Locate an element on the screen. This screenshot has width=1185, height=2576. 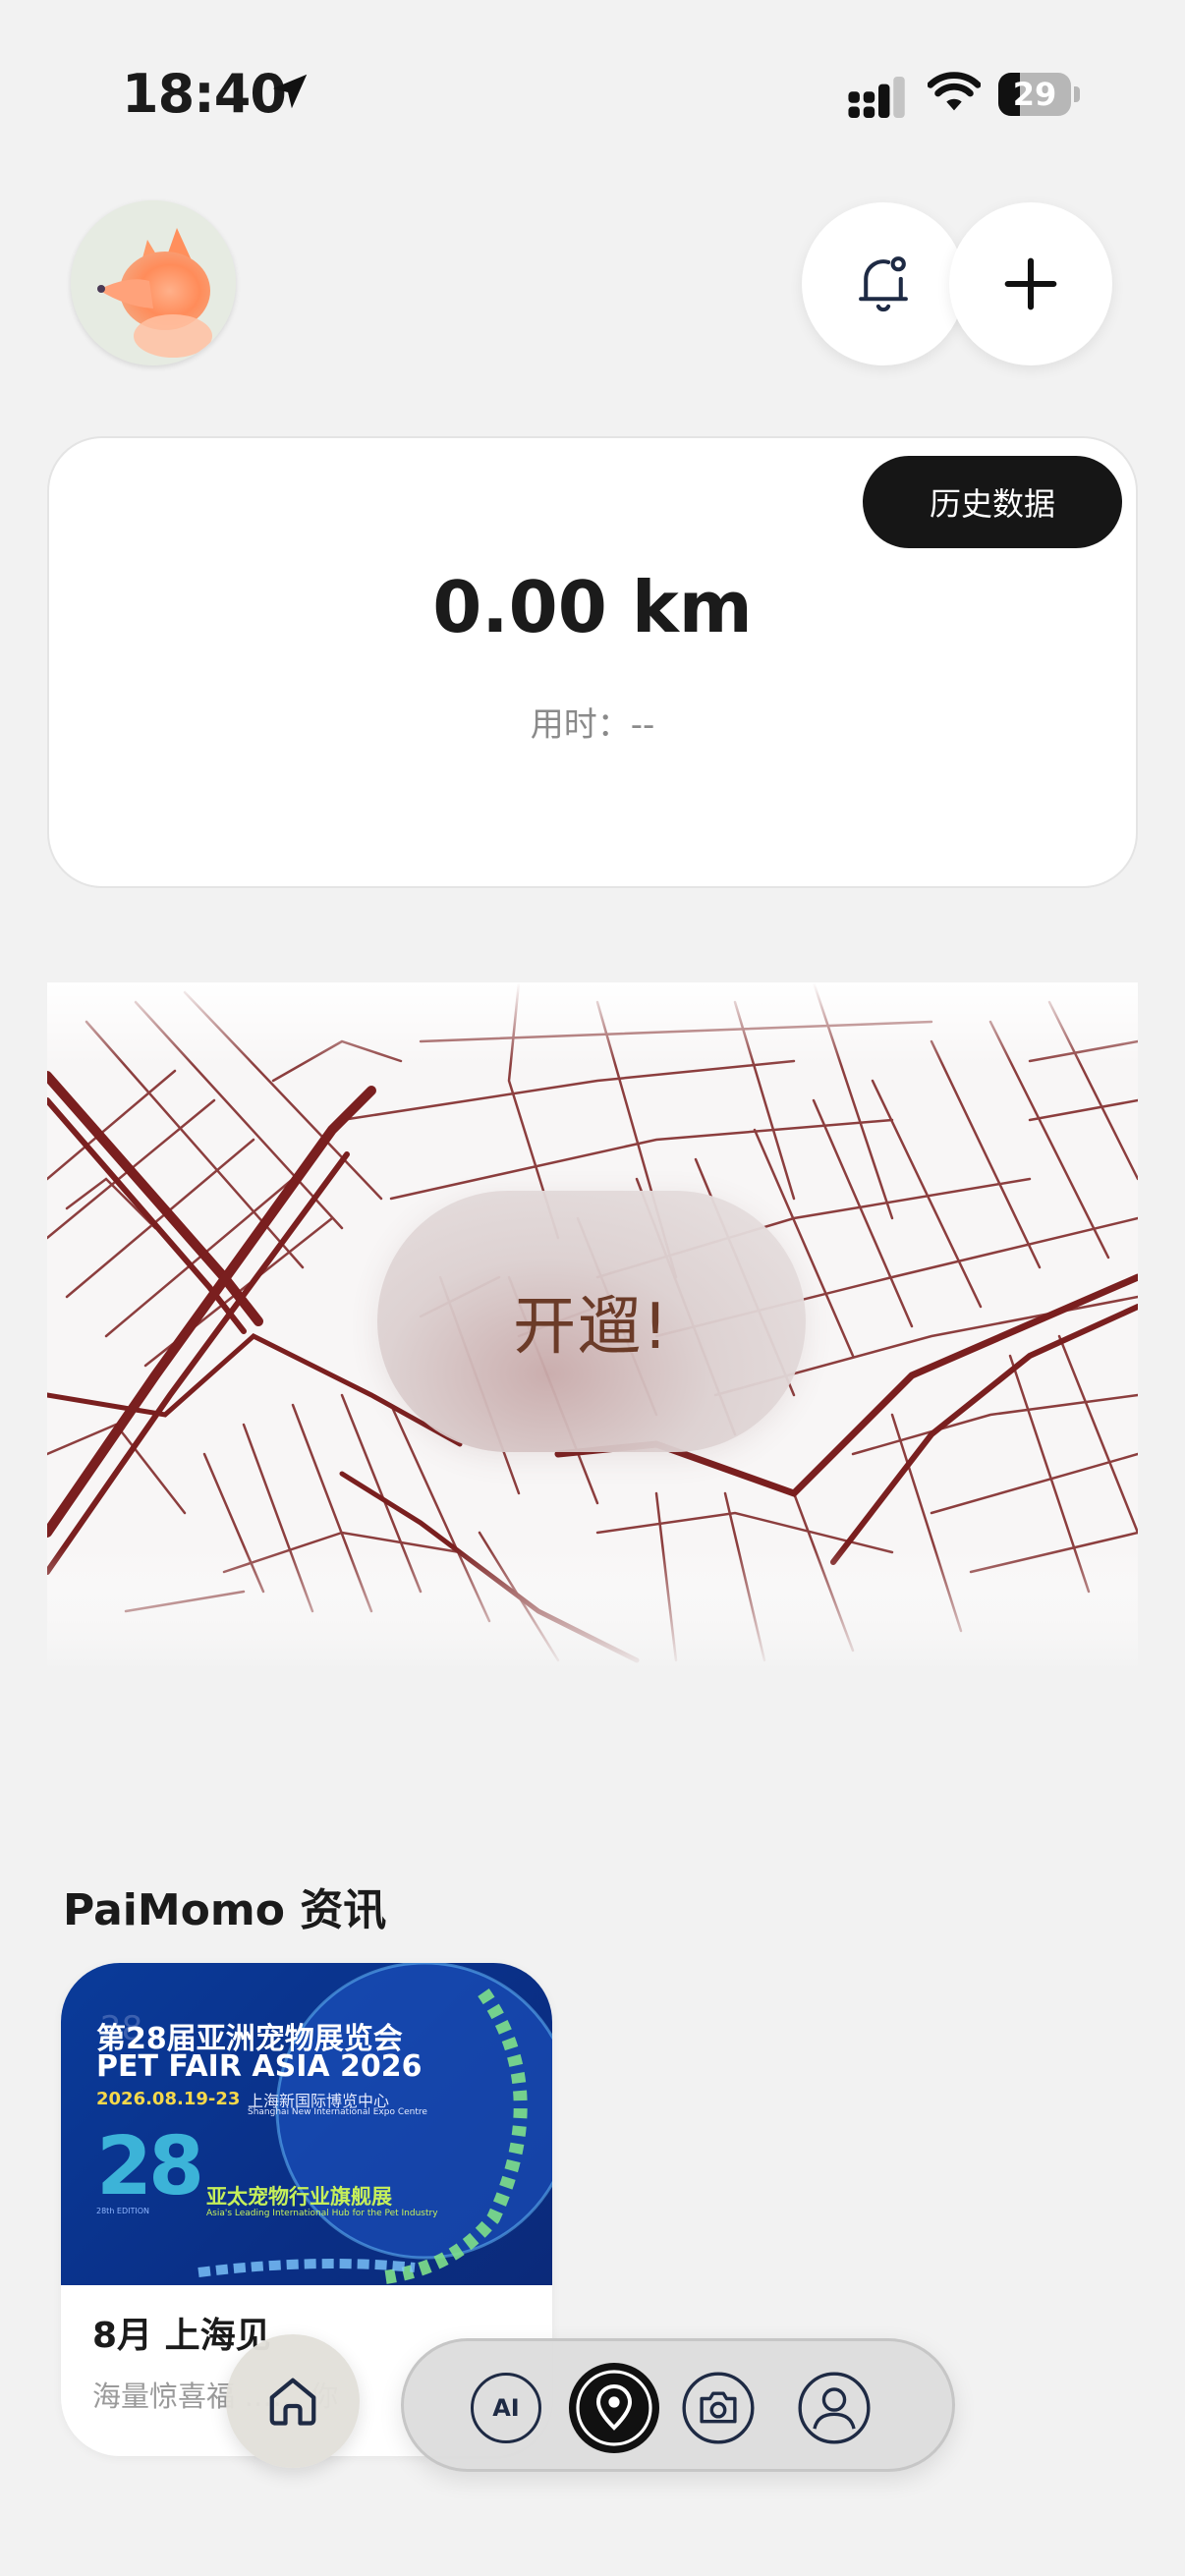
banner-date: 2026.08.19-23 is located at coordinates (168, 2099).